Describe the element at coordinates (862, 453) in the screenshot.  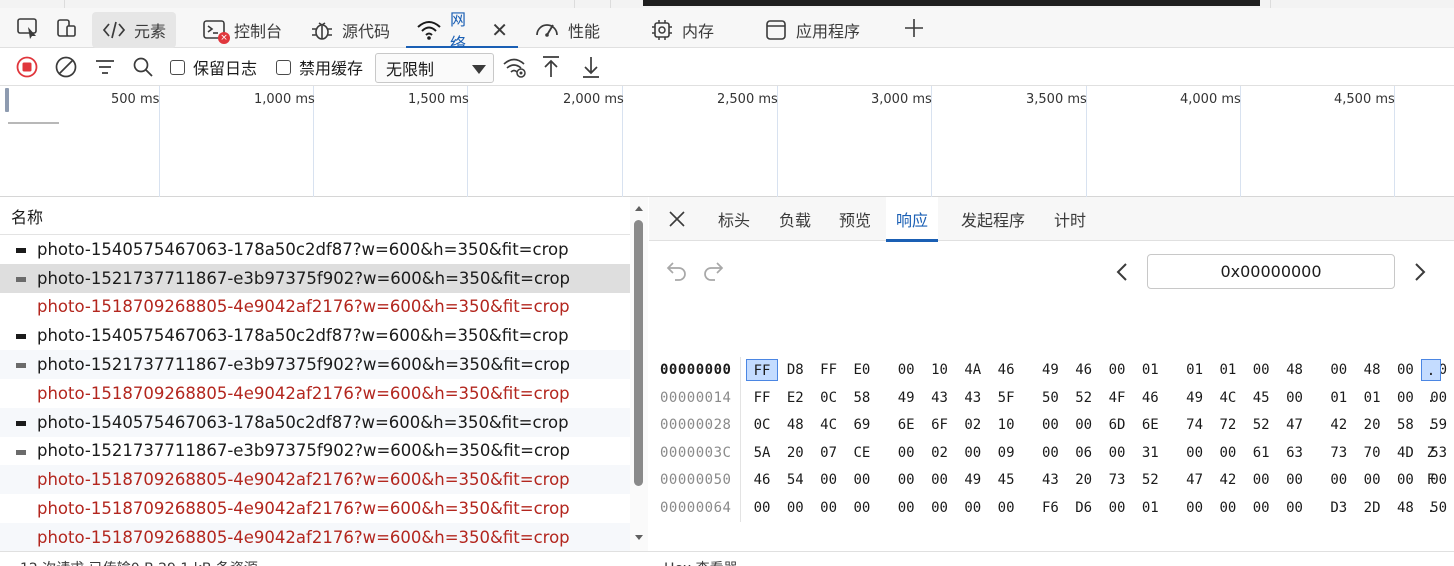
I see `hex-byte: CE` at that location.